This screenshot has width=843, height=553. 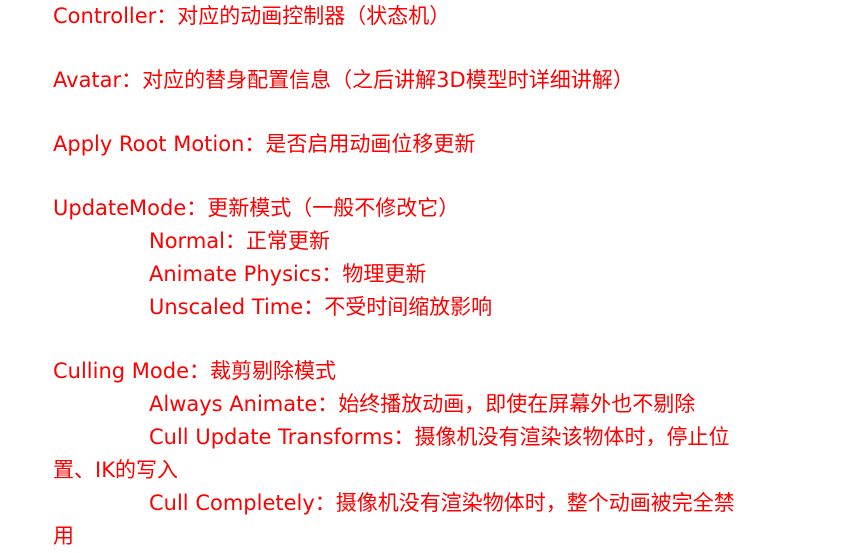 What do you see at coordinates (422, 404) in the screenshot?
I see `culling-always-animate-line: Always Animate：始终播放动画，即使在屏幕外也不剔除` at bounding box center [422, 404].